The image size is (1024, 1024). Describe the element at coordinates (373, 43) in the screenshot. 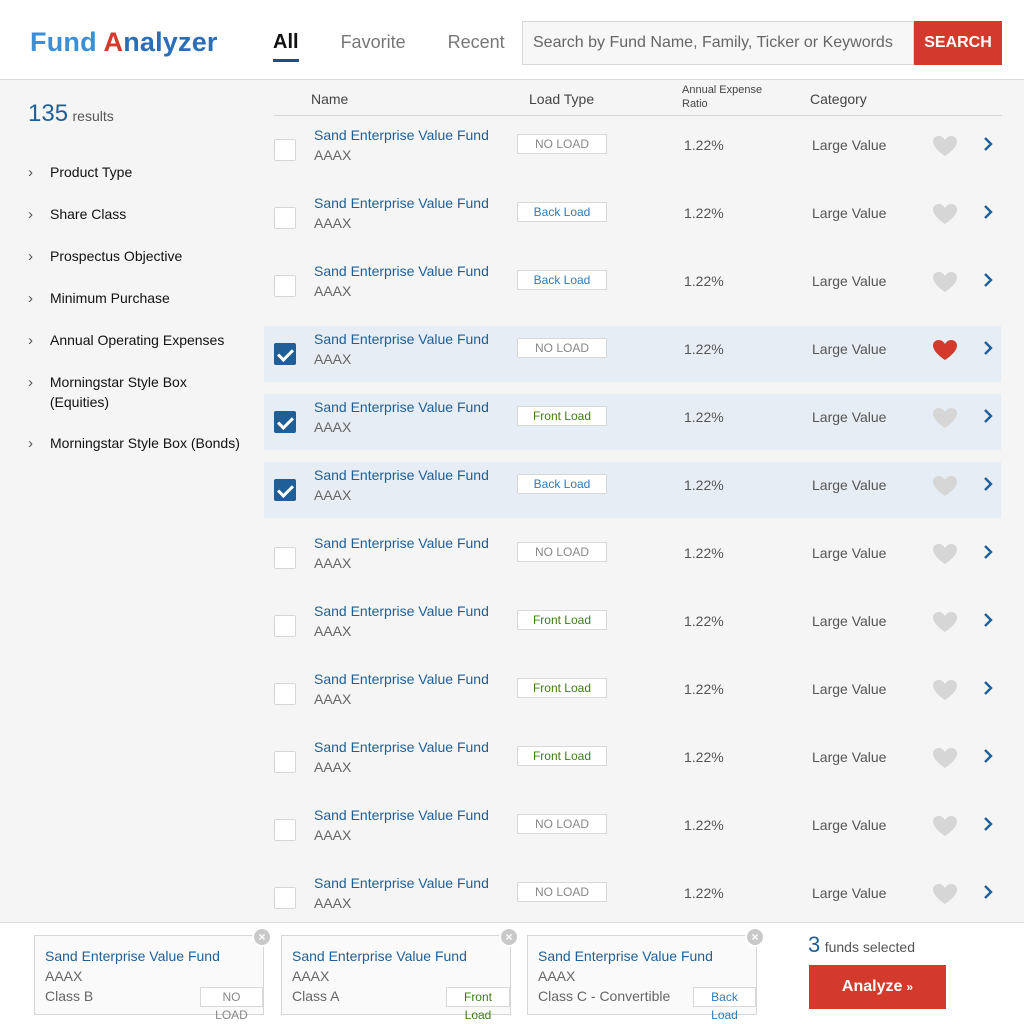

I see `tab-favorite: Favorite` at that location.